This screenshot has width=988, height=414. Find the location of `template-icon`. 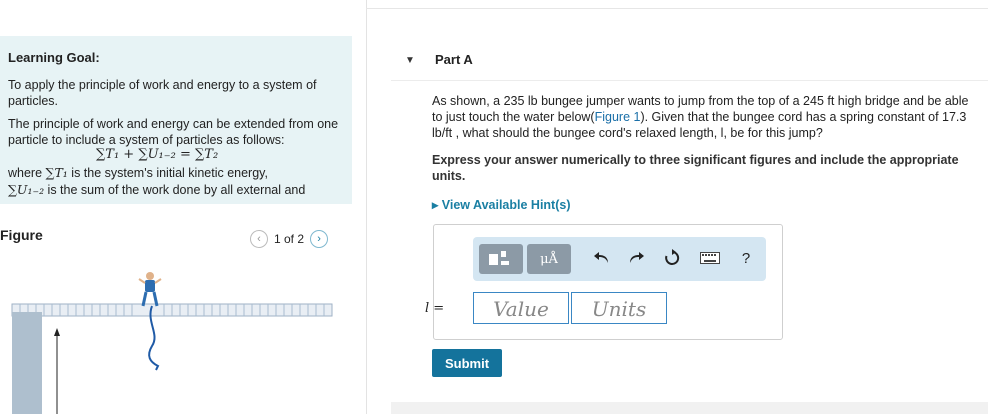

template-icon is located at coordinates (501, 259).